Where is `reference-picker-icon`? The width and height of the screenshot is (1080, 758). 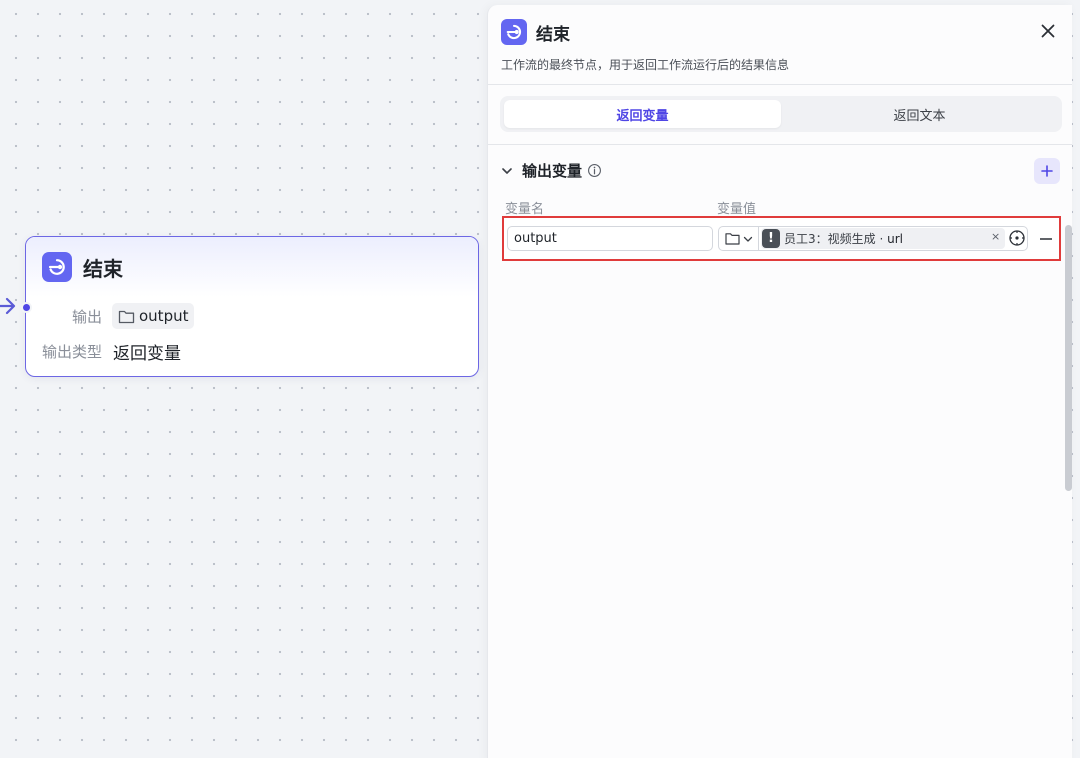
reference-picker-icon is located at coordinates (1017, 238).